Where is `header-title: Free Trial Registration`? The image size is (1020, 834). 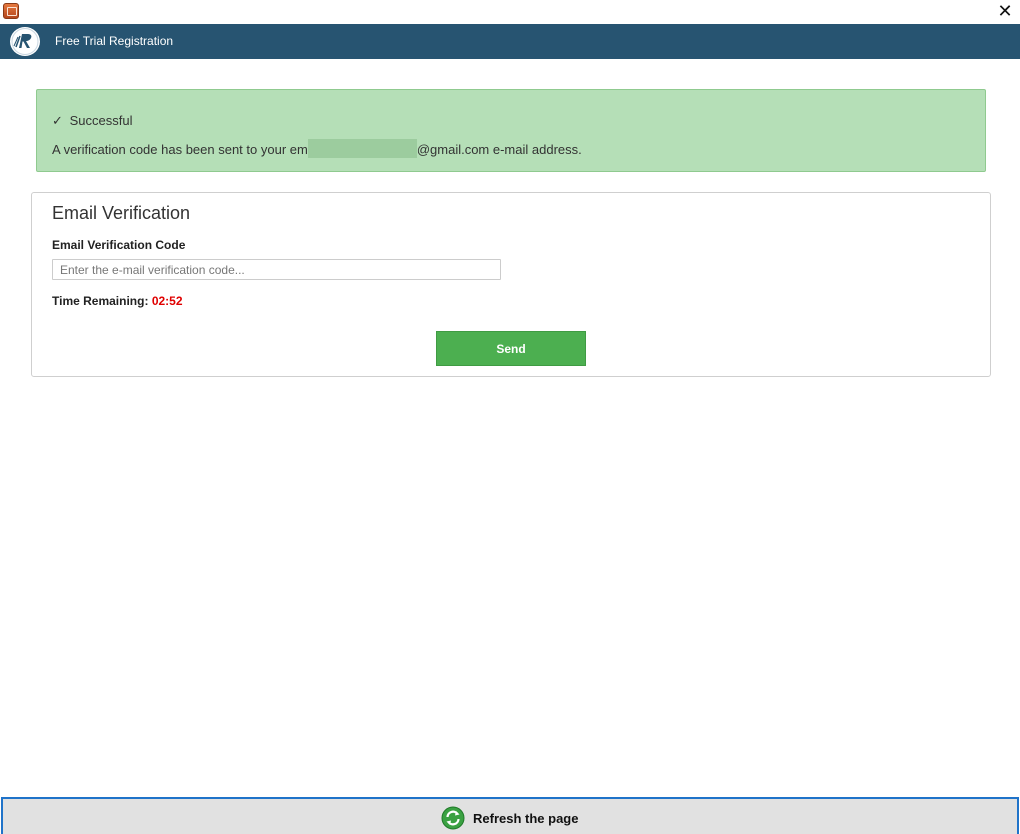 header-title: Free Trial Registration is located at coordinates (114, 41).